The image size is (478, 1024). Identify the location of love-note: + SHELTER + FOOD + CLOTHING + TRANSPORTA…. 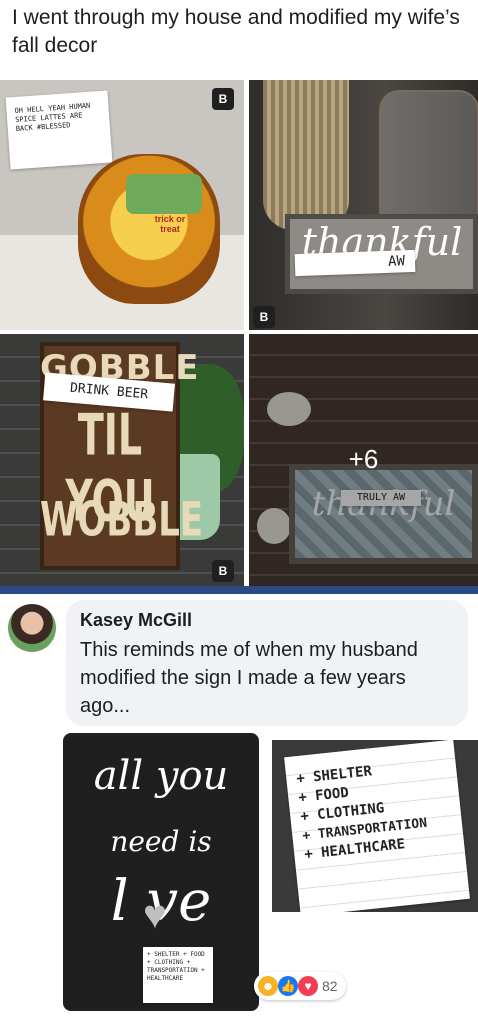
(178, 975).